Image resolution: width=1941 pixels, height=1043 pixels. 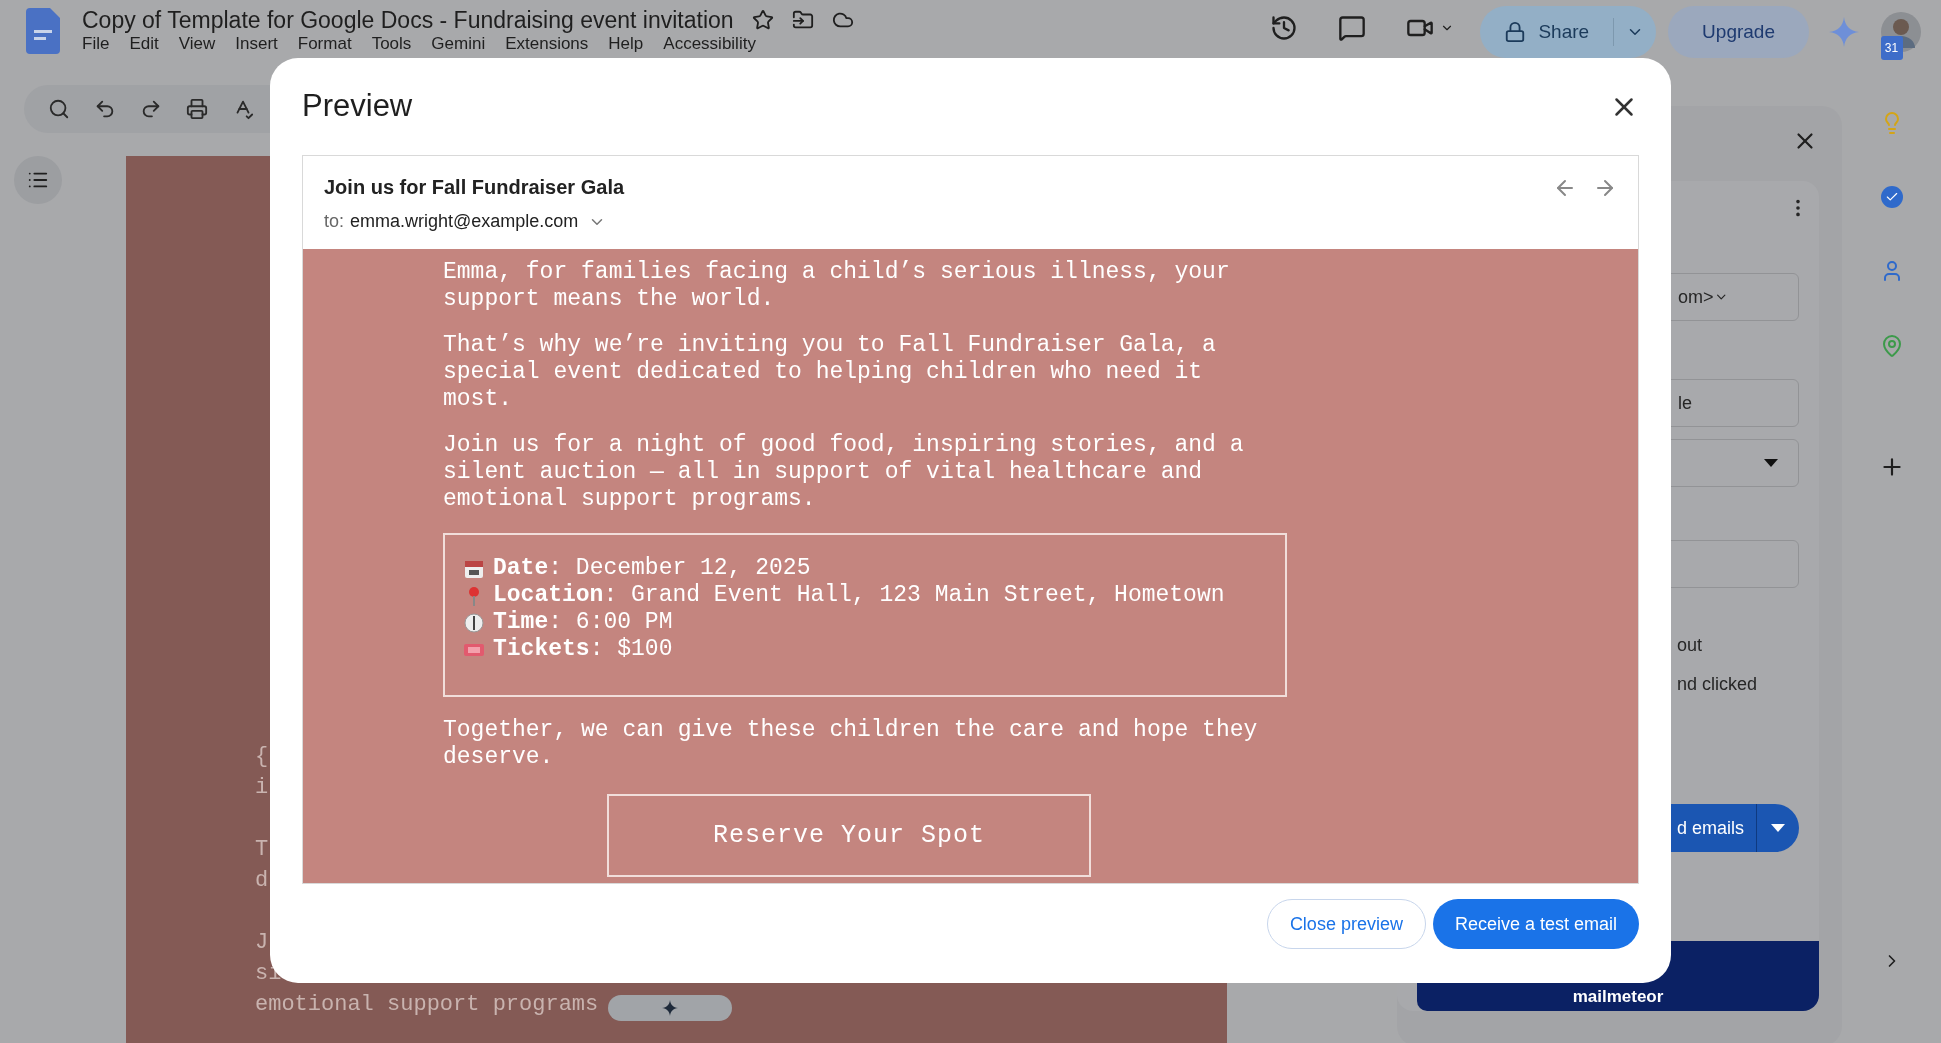 What do you see at coordinates (262, 757) in the screenshot?
I see `document-text: {` at bounding box center [262, 757].